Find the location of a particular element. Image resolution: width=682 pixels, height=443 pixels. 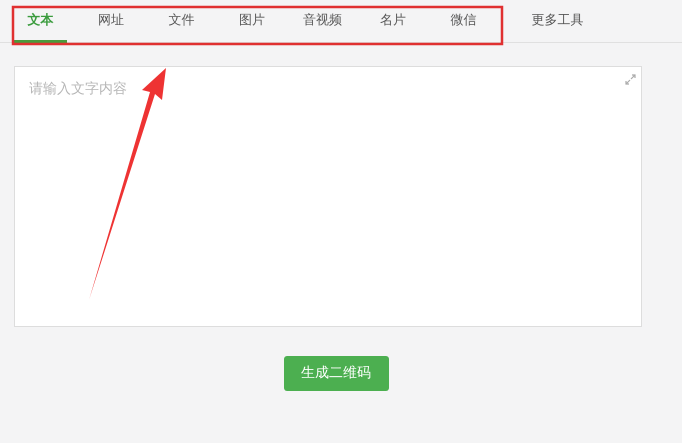

tab: 网址 is located at coordinates (111, 21).